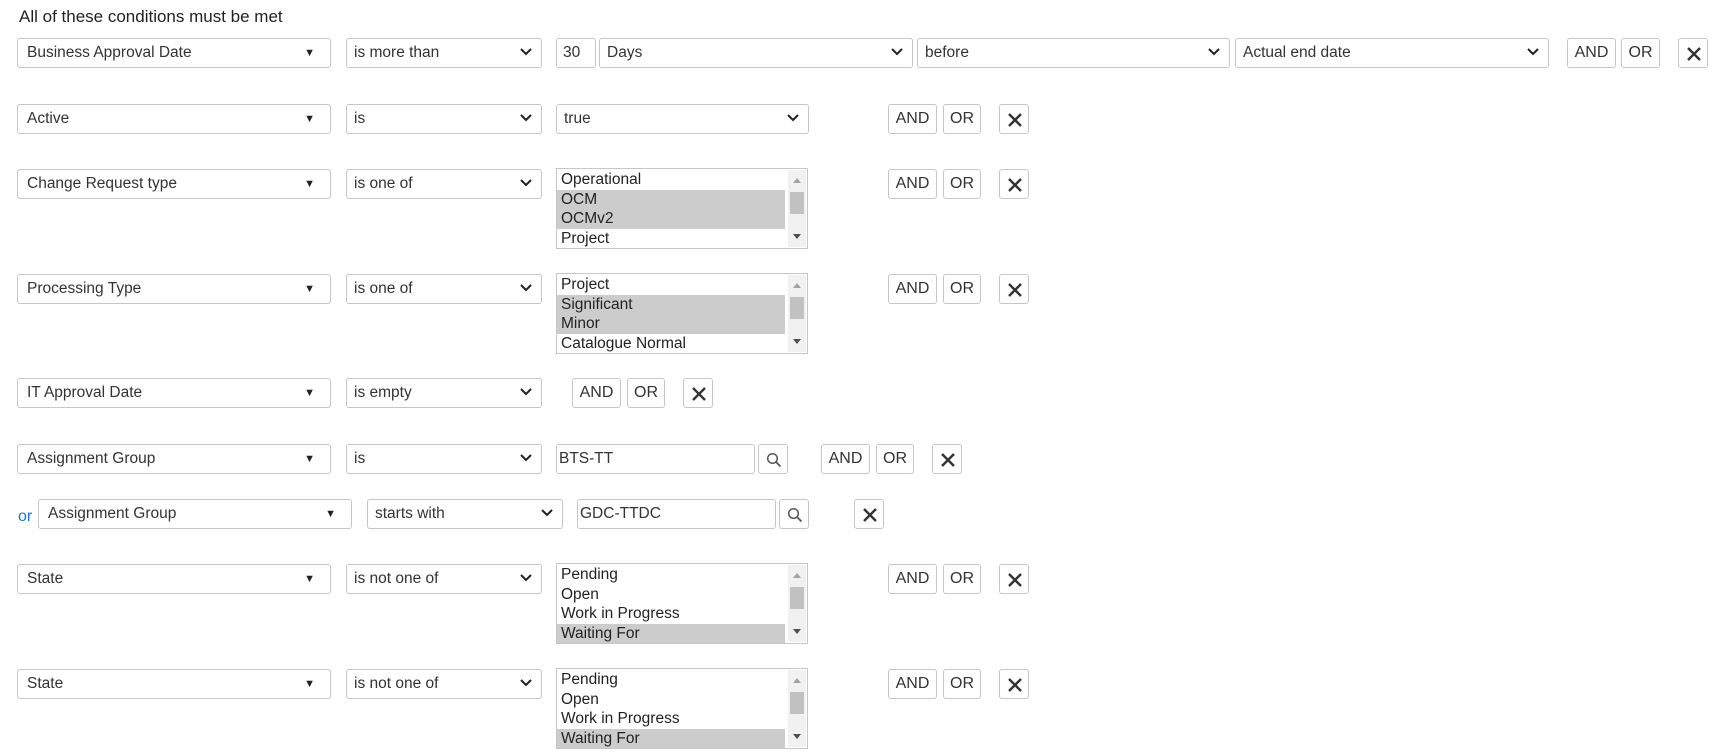  What do you see at coordinates (444, 53) in the screenshot?
I see `operator-select: is more than` at bounding box center [444, 53].